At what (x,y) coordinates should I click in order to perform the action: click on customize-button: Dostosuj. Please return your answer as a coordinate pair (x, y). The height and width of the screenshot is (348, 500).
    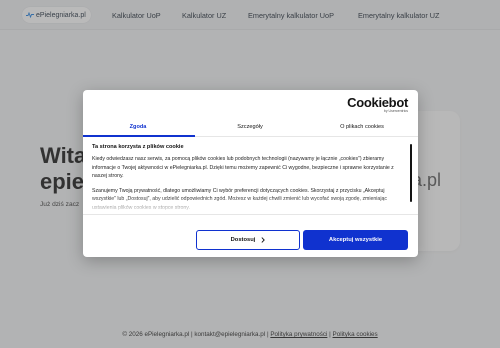
    Looking at the image, I should click on (248, 240).